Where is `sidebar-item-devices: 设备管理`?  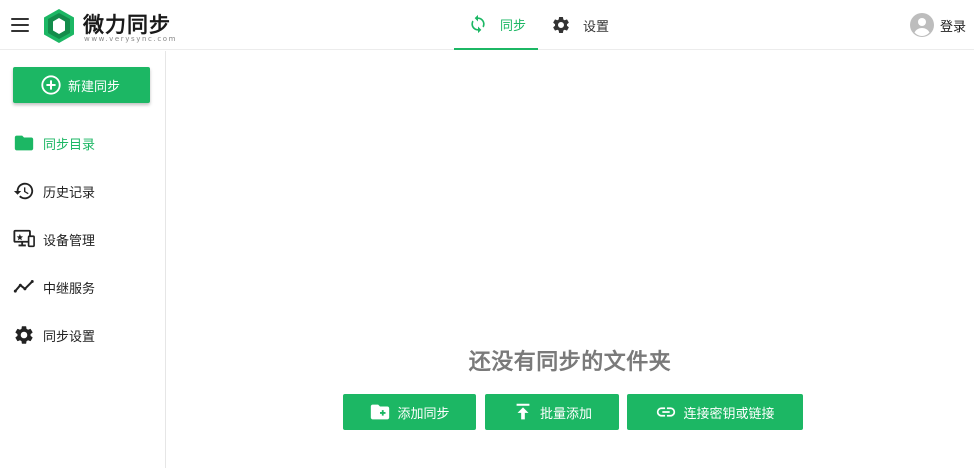
sidebar-item-devices: 设备管理 is located at coordinates (54, 239).